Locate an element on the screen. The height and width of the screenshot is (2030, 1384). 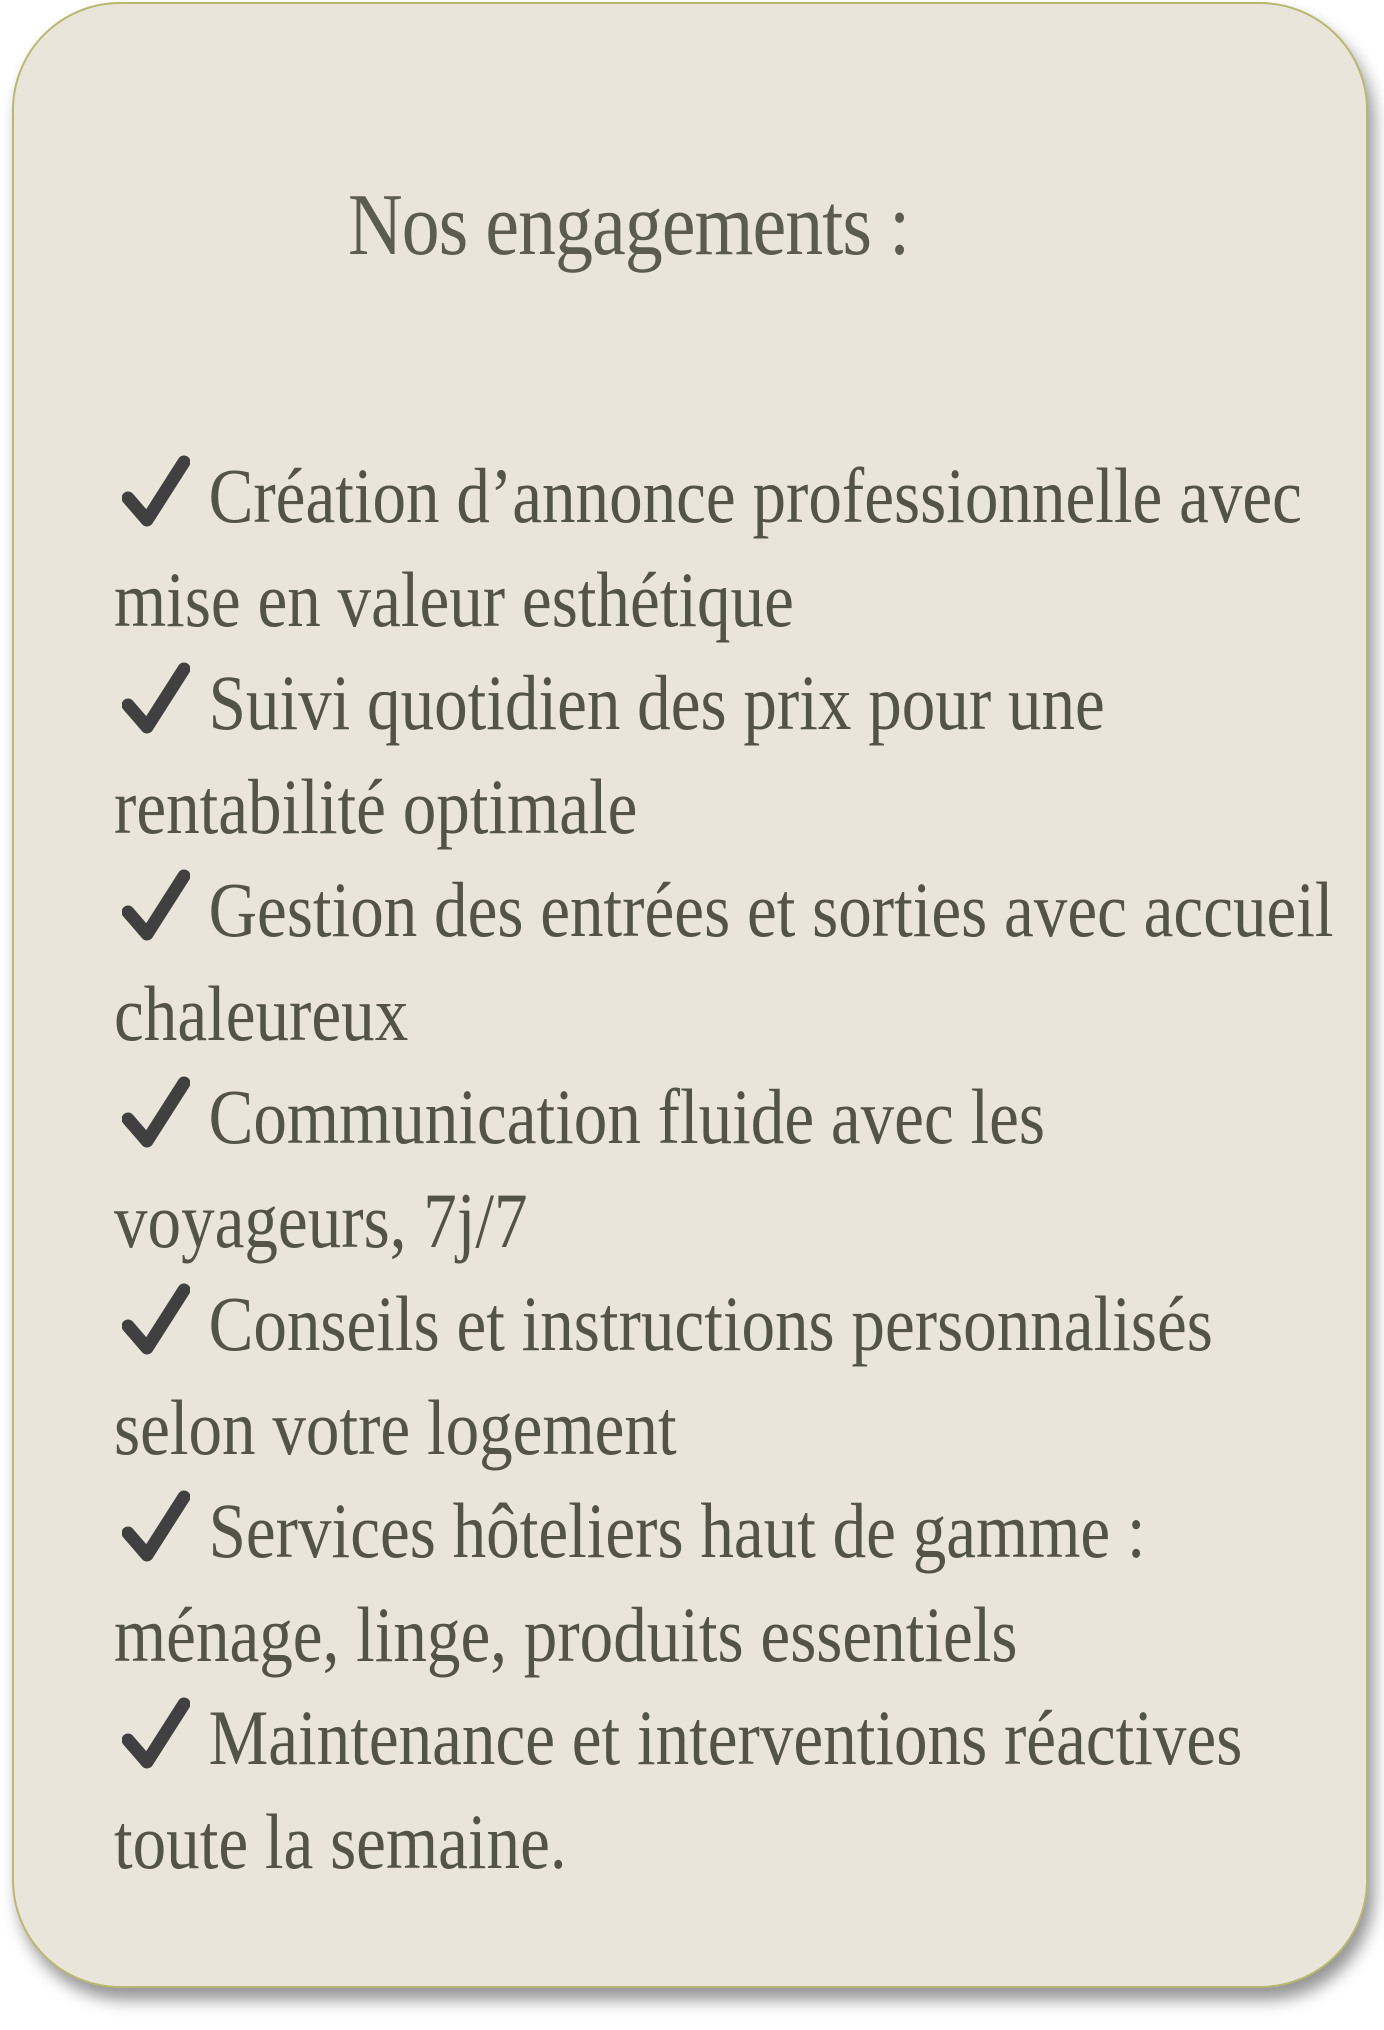
item-text-line1: Suivi quotidien des prix pour une is located at coordinates (656, 702).